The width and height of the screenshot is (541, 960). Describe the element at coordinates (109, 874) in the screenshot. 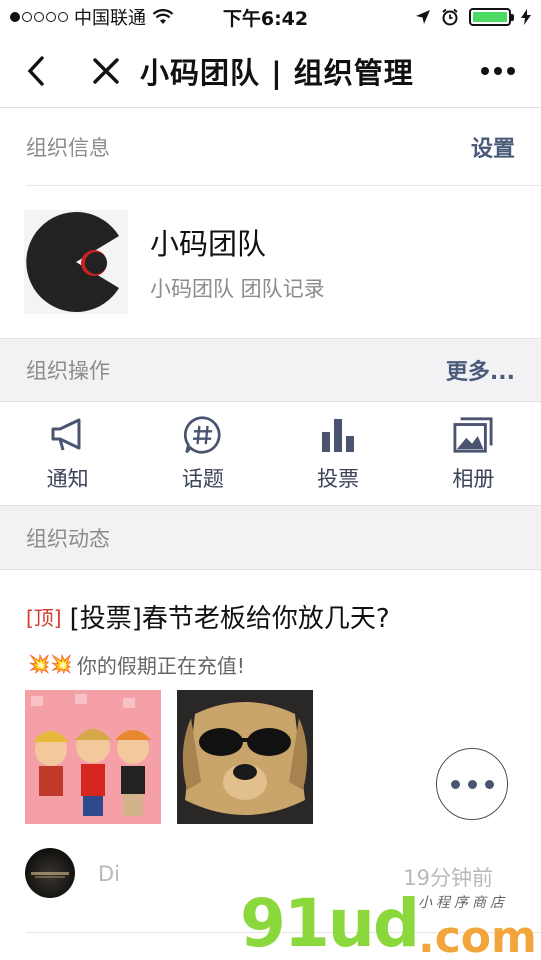

I see `author-name: Di` at that location.